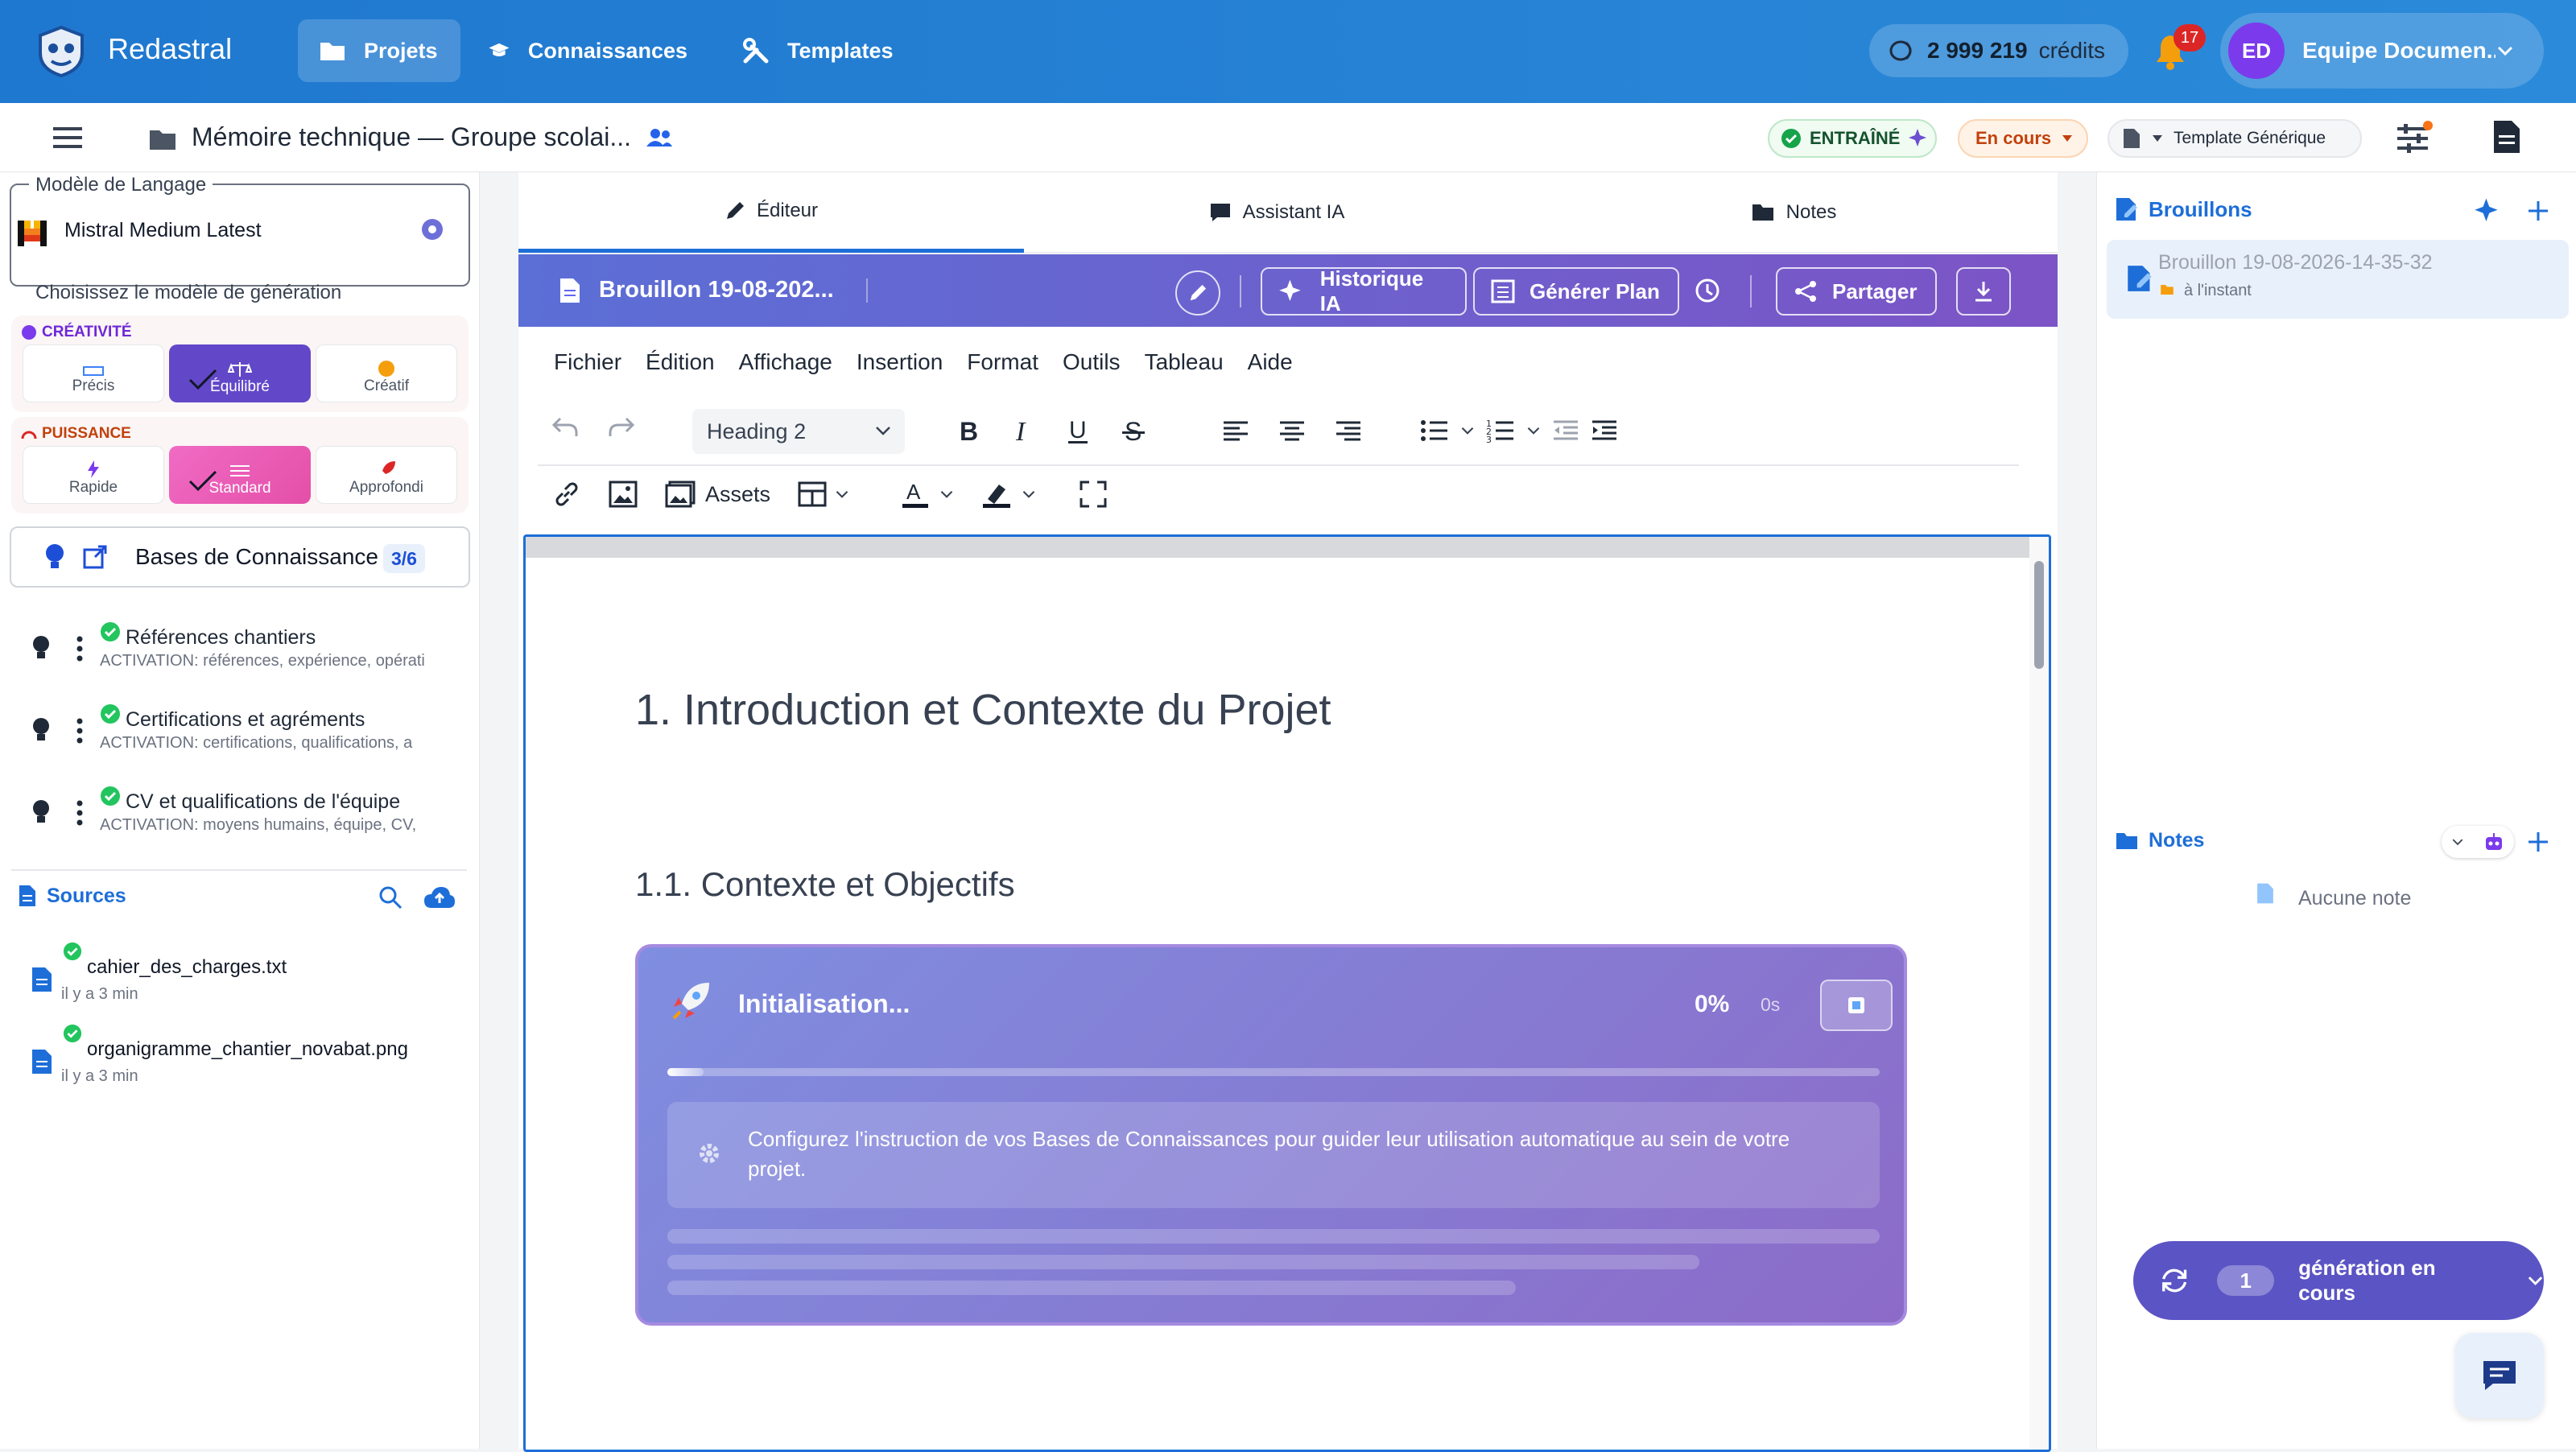 Image resolution: width=2576 pixels, height=1452 pixels. What do you see at coordinates (390, 897) in the screenshot?
I see `search-icon` at bounding box center [390, 897].